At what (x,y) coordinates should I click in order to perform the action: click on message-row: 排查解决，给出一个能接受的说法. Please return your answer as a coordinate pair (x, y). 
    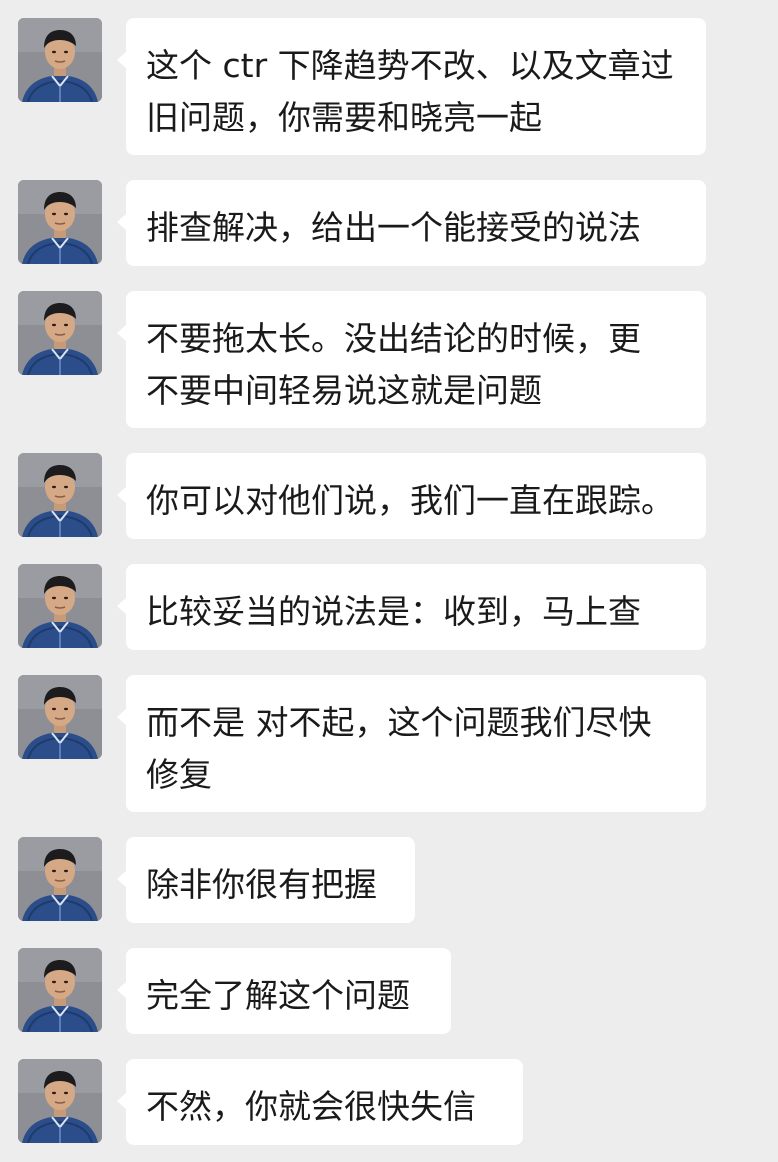
    Looking at the image, I should click on (389, 223).